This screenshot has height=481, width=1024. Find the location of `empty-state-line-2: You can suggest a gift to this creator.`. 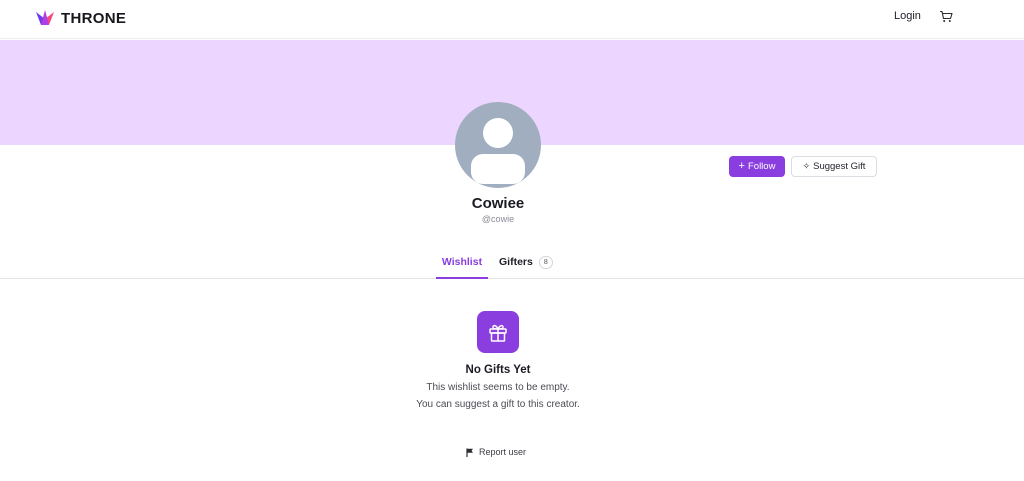

empty-state-line-2: You can suggest a gift to this creator. is located at coordinates (498, 404).